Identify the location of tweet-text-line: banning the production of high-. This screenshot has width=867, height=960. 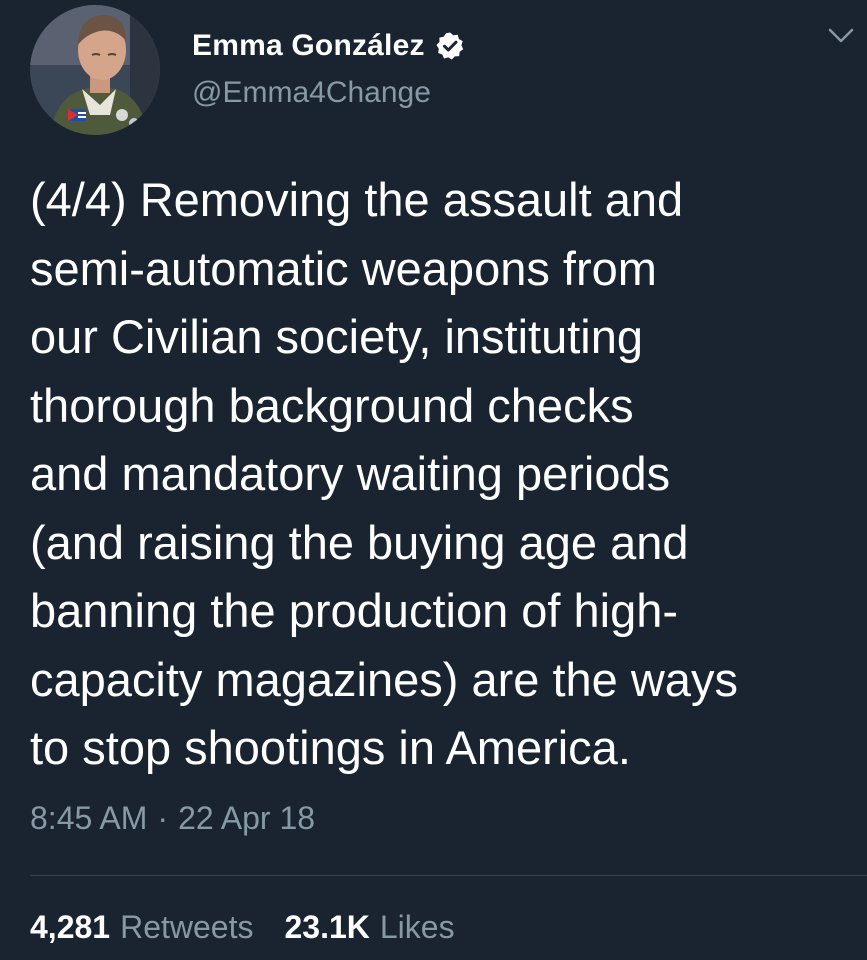
(354, 610).